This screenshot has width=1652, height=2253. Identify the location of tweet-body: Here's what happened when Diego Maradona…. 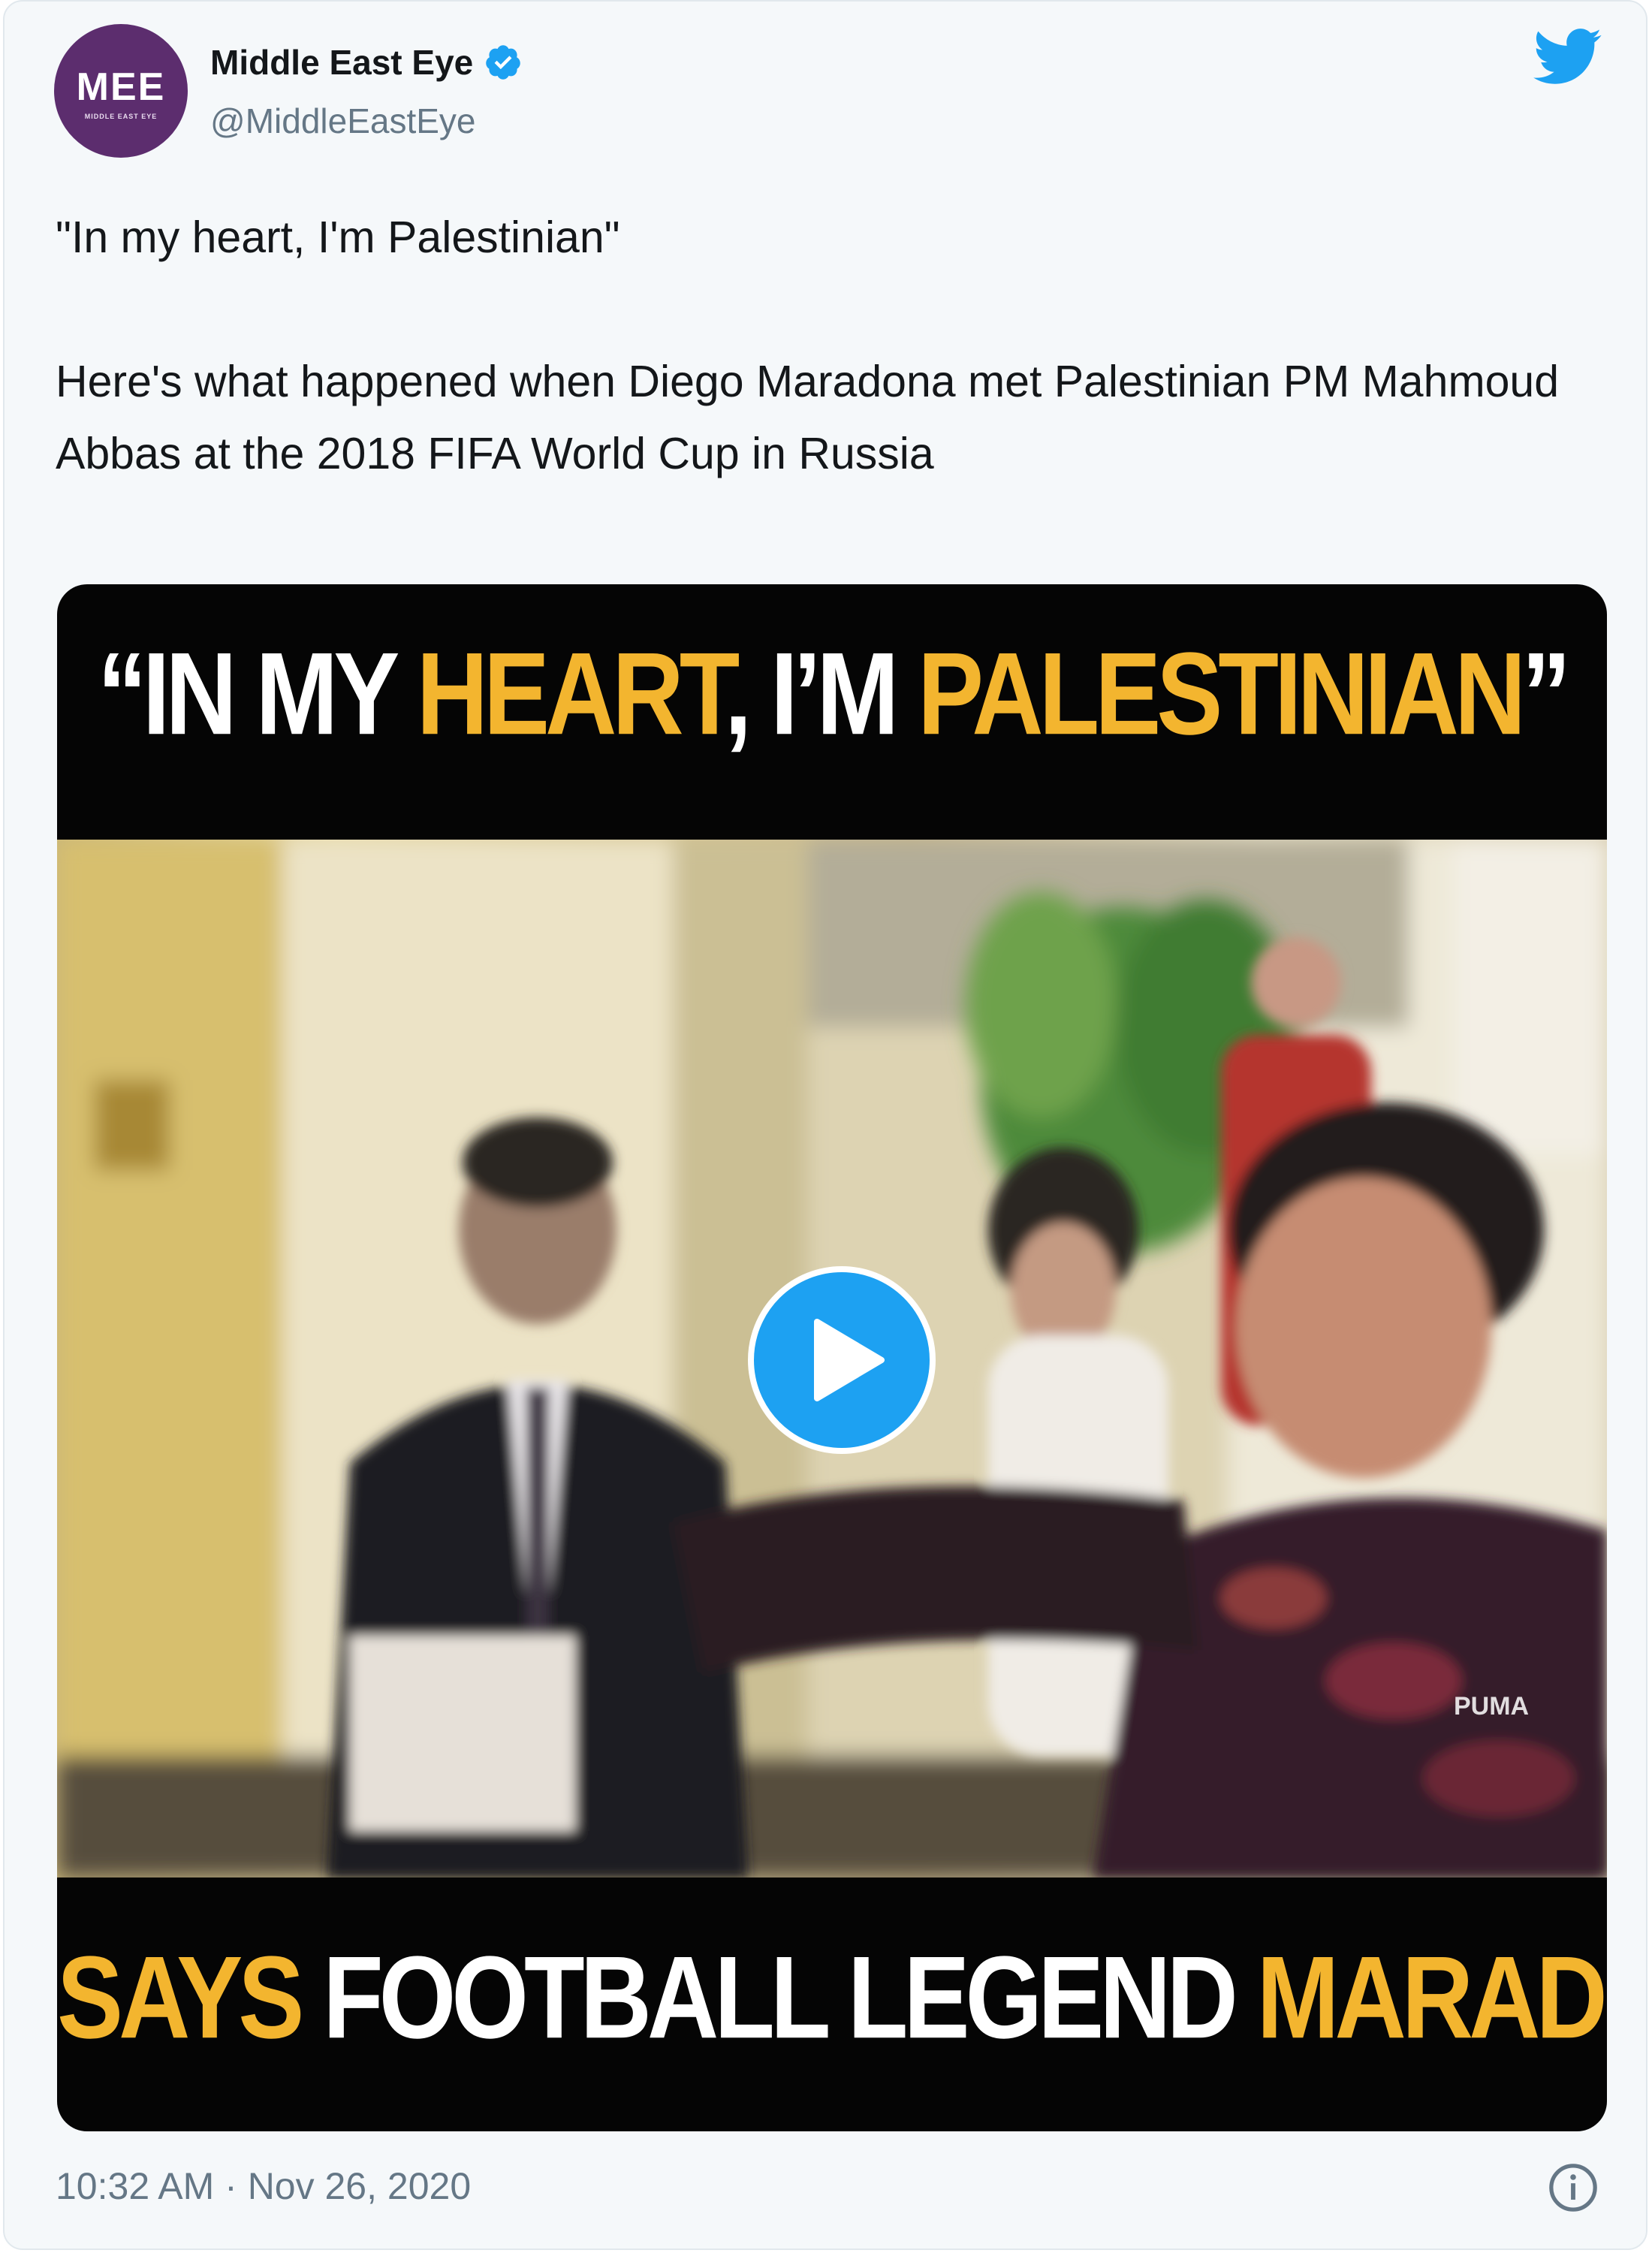
(808, 418).